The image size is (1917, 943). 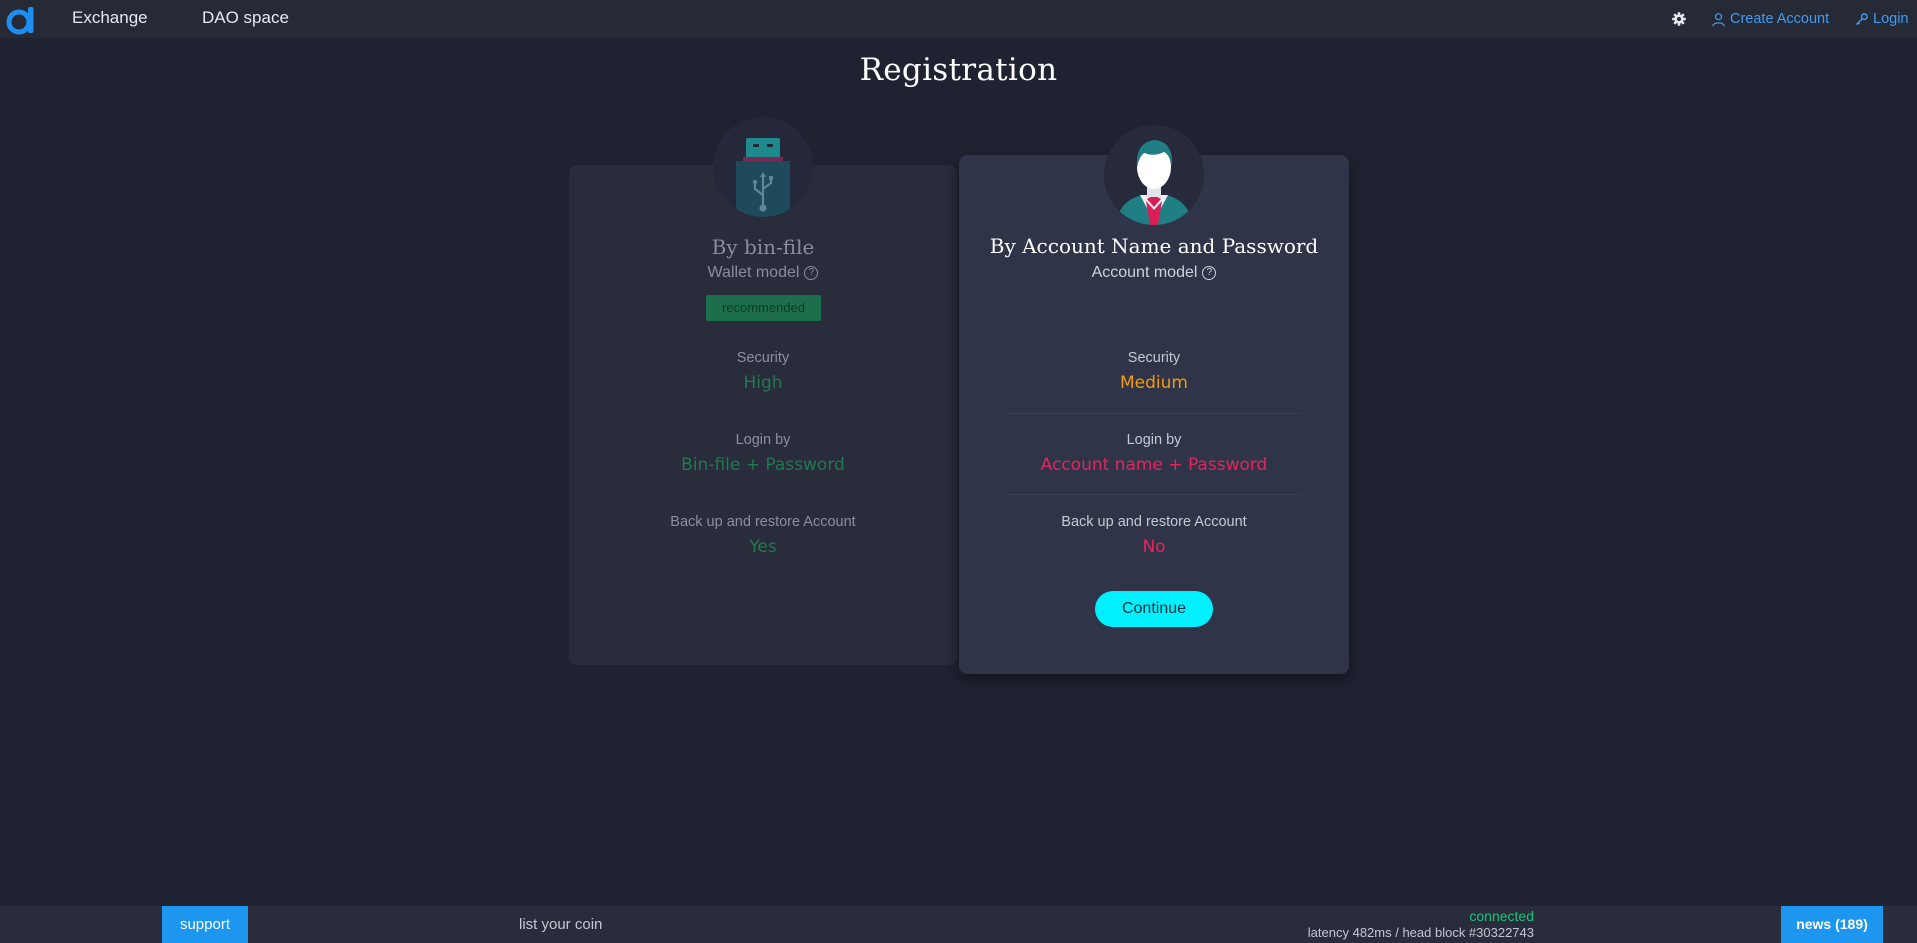 I want to click on login-label: Login, so click(x=1891, y=19).